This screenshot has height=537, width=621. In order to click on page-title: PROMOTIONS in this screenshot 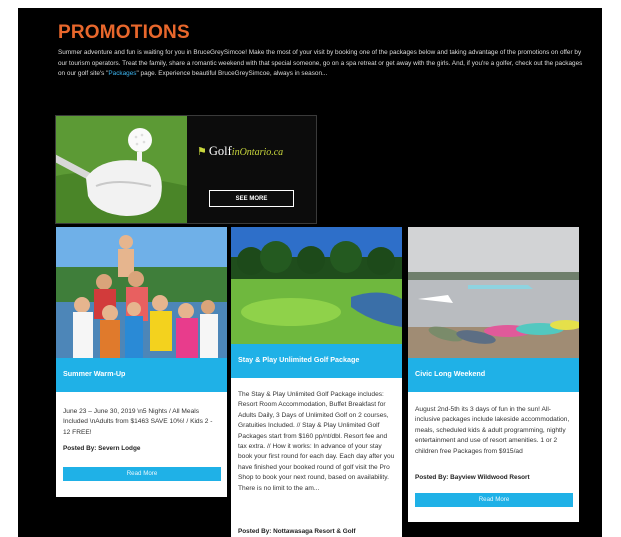, I will do `click(124, 32)`.